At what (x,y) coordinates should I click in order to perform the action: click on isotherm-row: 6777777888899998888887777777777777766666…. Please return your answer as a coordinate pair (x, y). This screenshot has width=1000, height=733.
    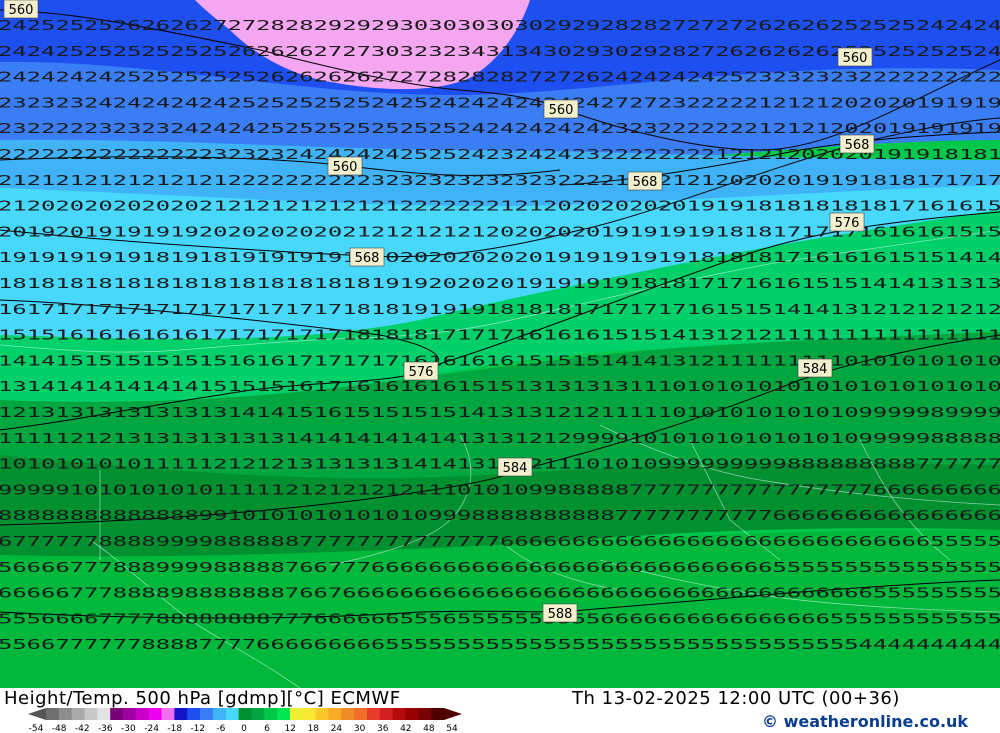
    Looking at the image, I should click on (500, 542).